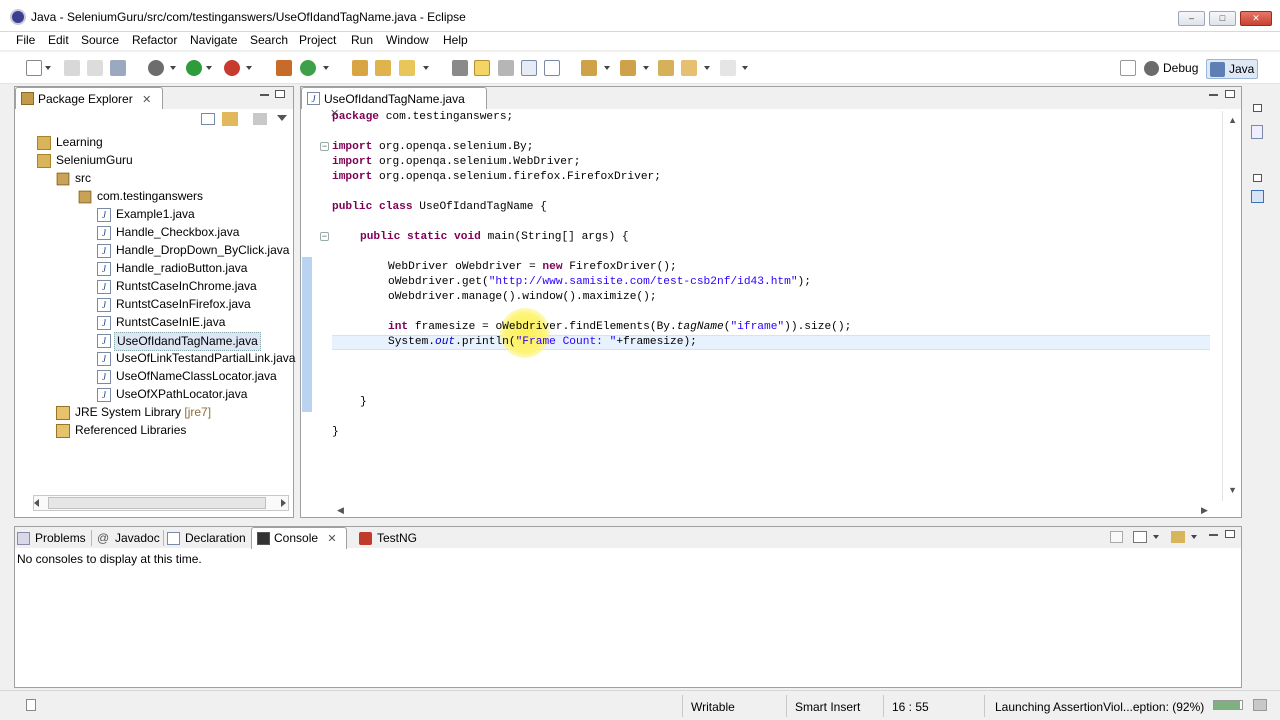 The width and height of the screenshot is (1280, 720). Describe the element at coordinates (324, 146) in the screenshot. I see `fold-imports-icon: −` at that location.